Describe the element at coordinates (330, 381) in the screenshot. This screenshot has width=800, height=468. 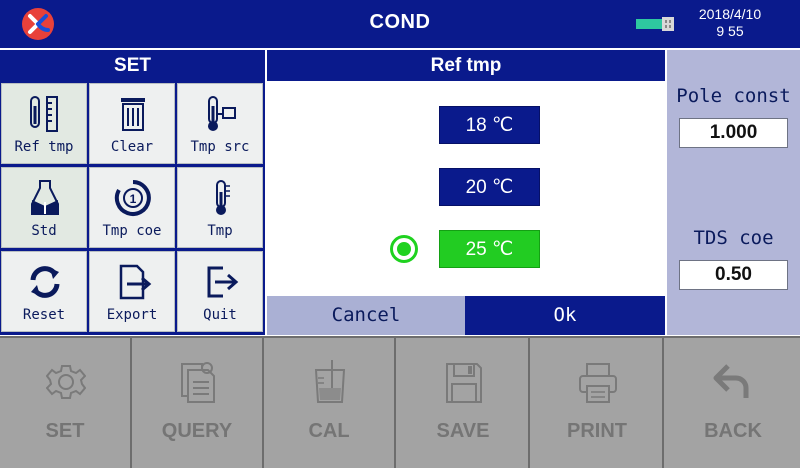
I see `beaker-icon` at that location.